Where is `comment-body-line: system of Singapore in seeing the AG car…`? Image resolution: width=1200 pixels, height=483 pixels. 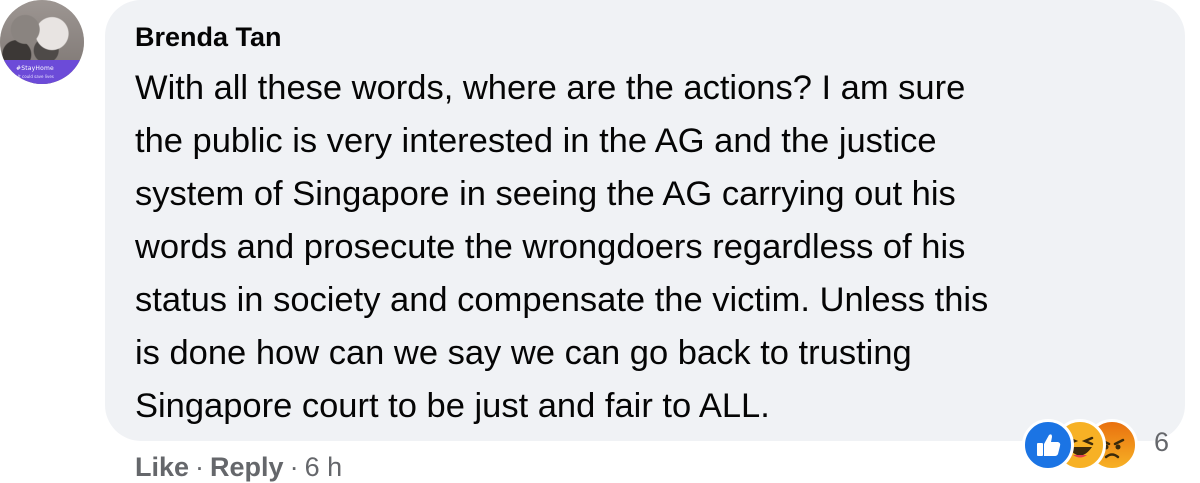
comment-body-line: system of Singapore in seeing the AG car… is located at coordinates (545, 194).